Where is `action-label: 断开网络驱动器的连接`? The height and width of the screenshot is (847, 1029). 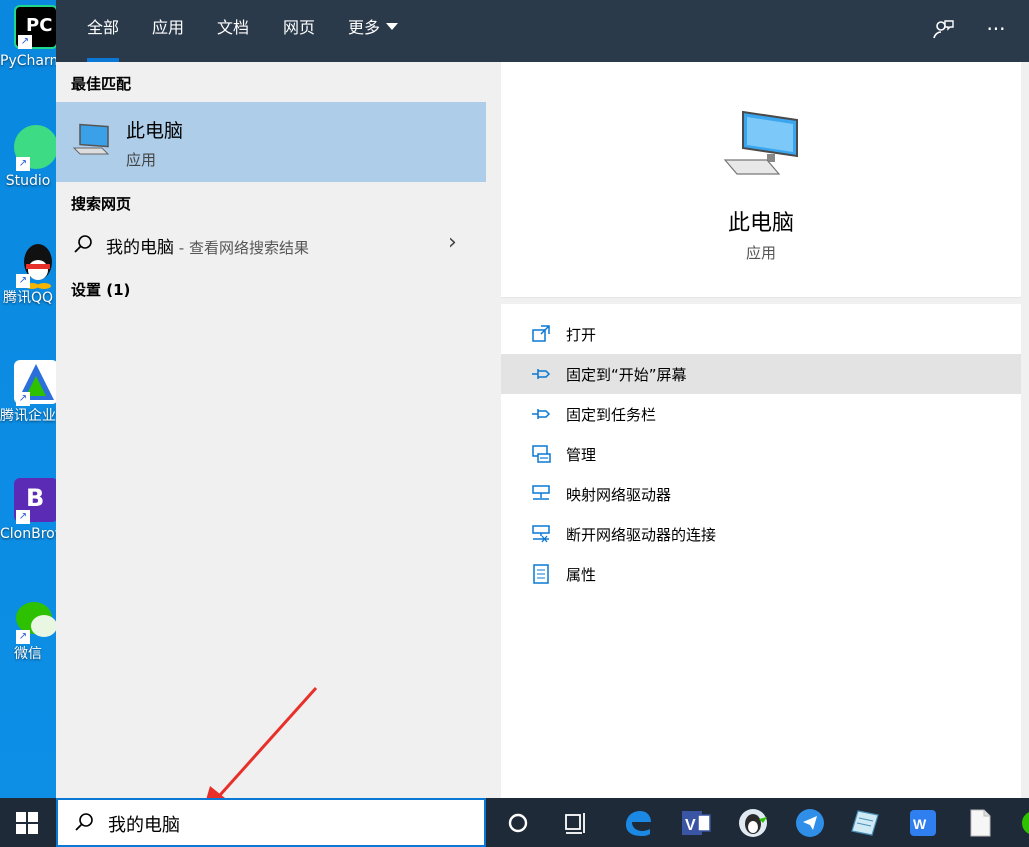 action-label: 断开网络驱动器的连接 is located at coordinates (641, 535).